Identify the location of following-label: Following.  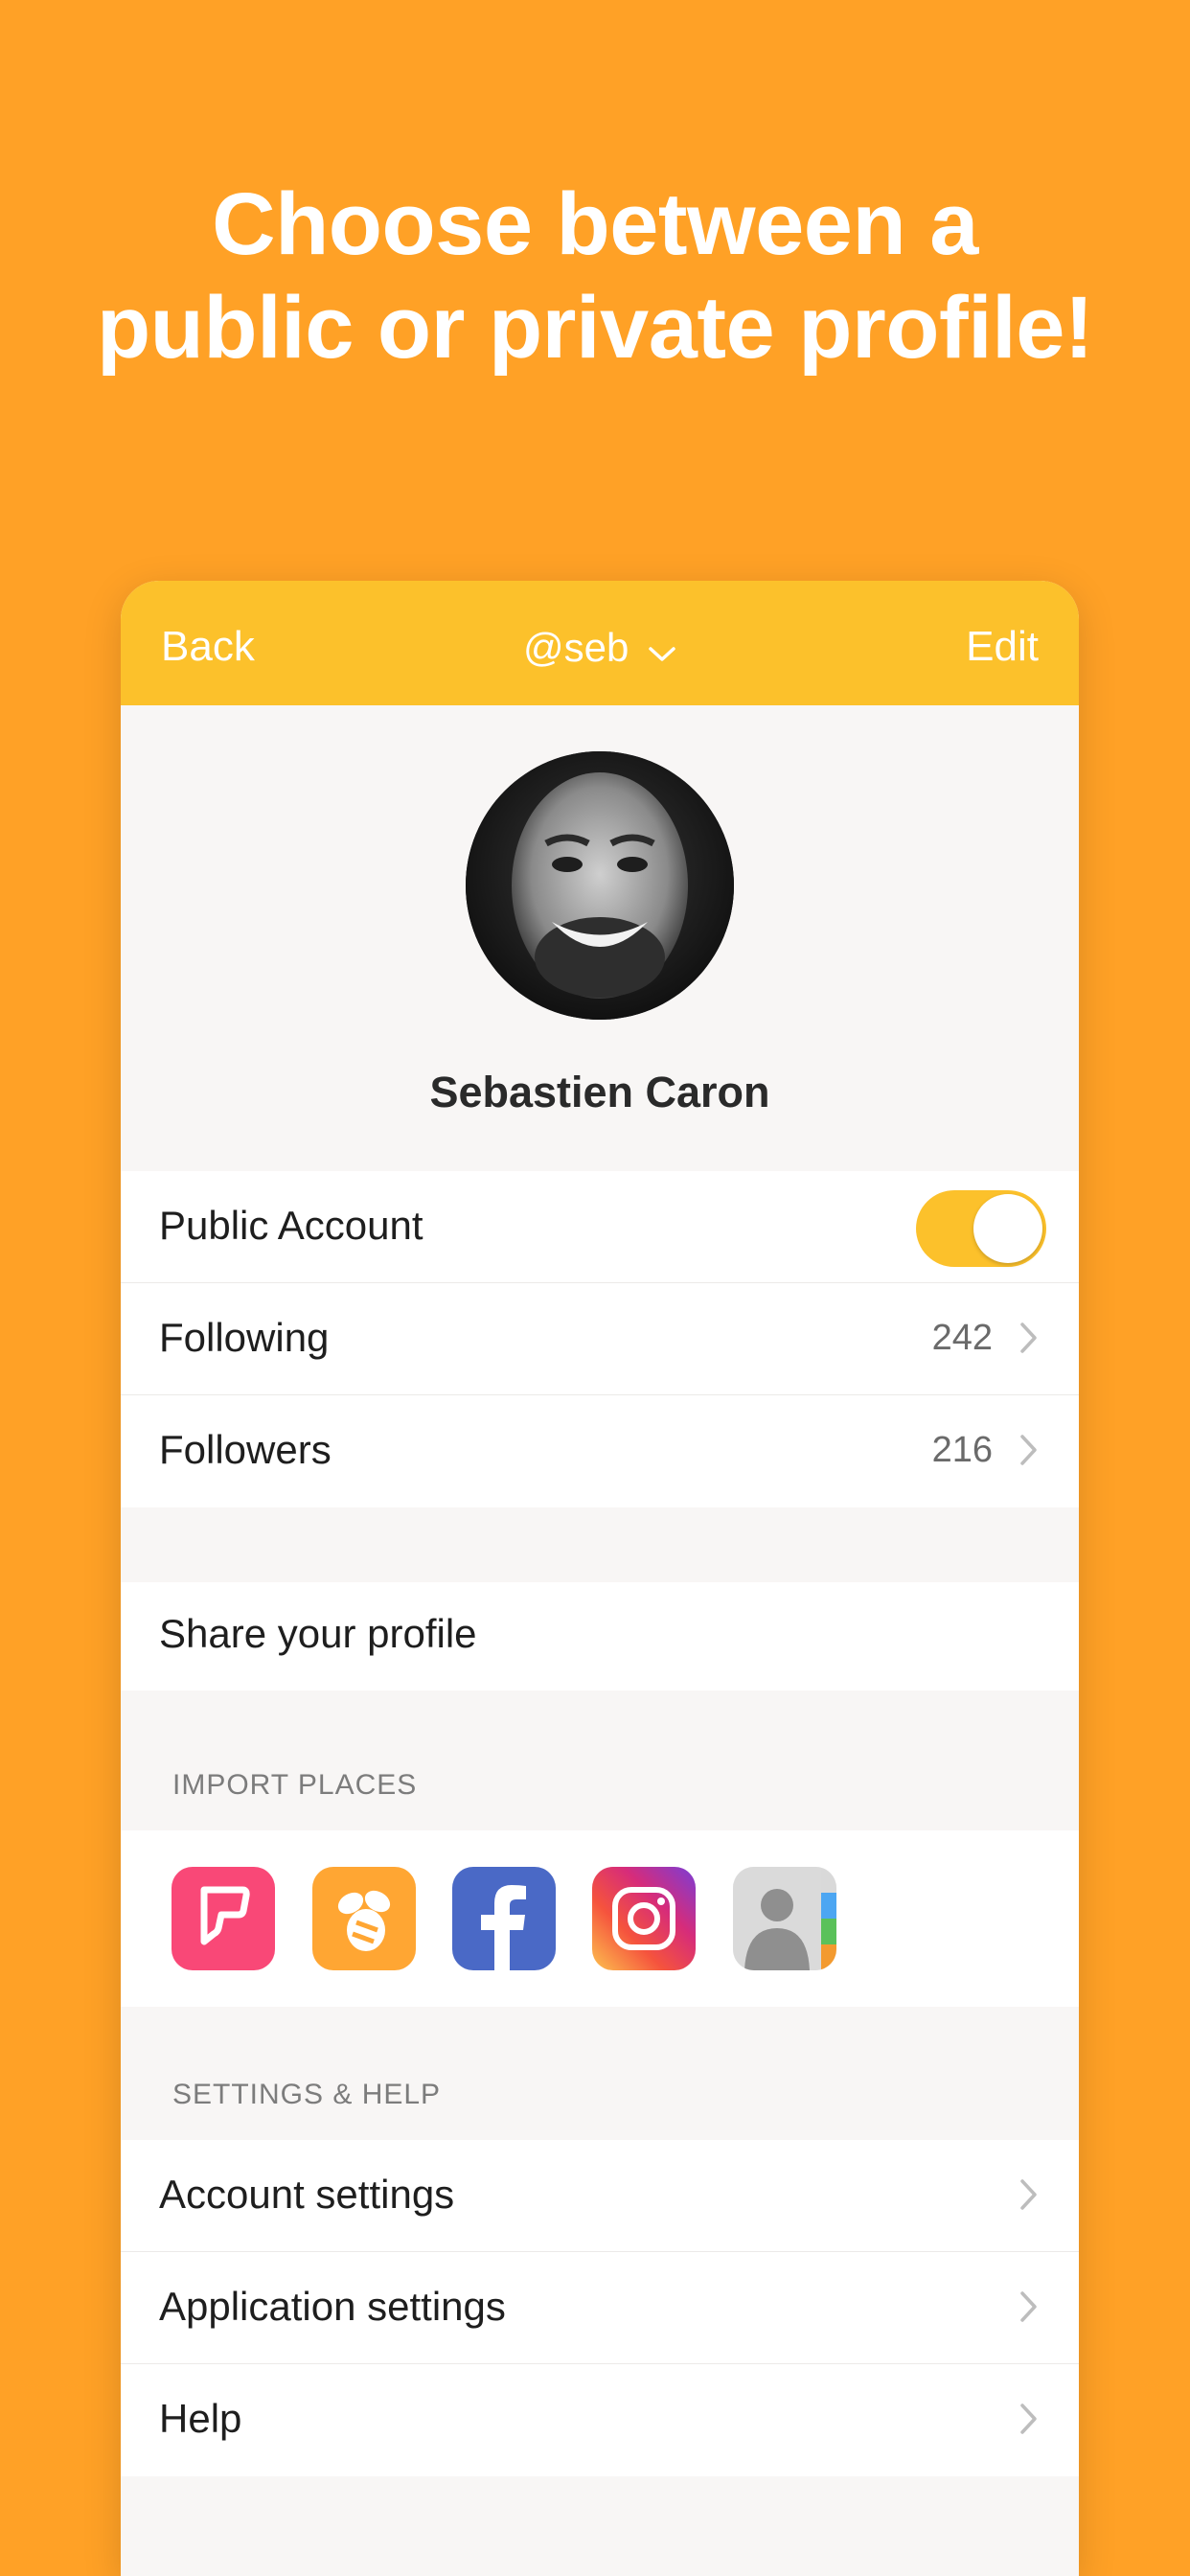
(245, 1337).